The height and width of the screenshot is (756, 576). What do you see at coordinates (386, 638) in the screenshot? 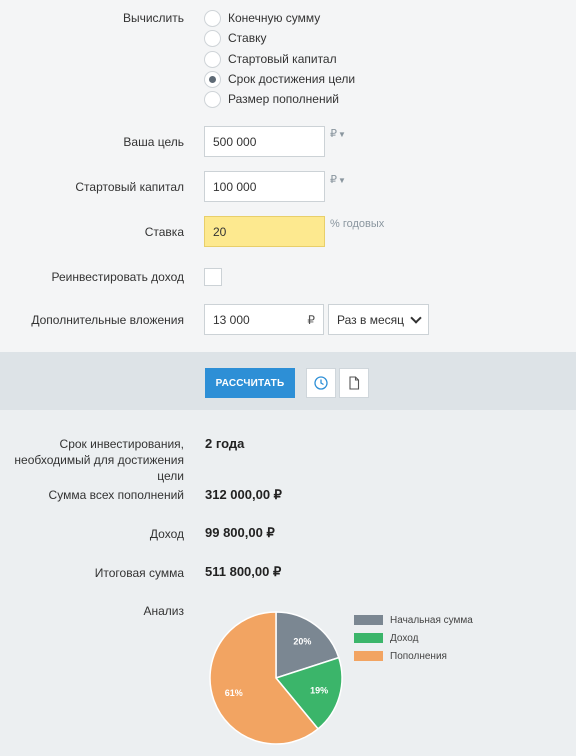
I see `legend-item: Доход` at bounding box center [386, 638].